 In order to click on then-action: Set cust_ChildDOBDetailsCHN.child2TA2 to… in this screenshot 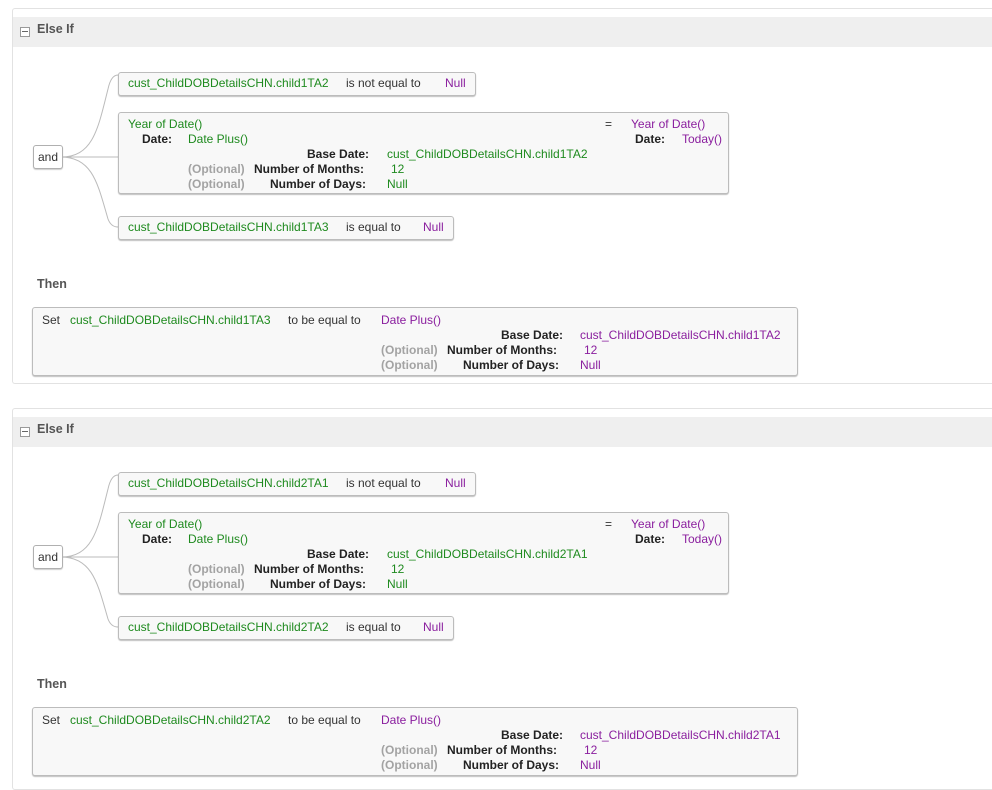, I will do `click(415, 741)`.